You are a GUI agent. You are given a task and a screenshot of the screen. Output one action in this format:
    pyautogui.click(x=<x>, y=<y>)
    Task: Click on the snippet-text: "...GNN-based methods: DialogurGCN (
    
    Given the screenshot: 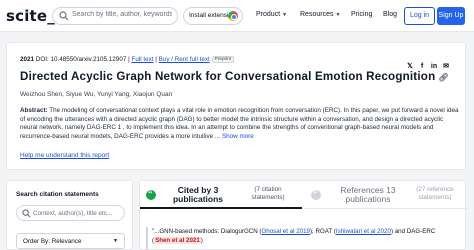 What is the action you would take?
    pyautogui.click(x=207, y=231)
    